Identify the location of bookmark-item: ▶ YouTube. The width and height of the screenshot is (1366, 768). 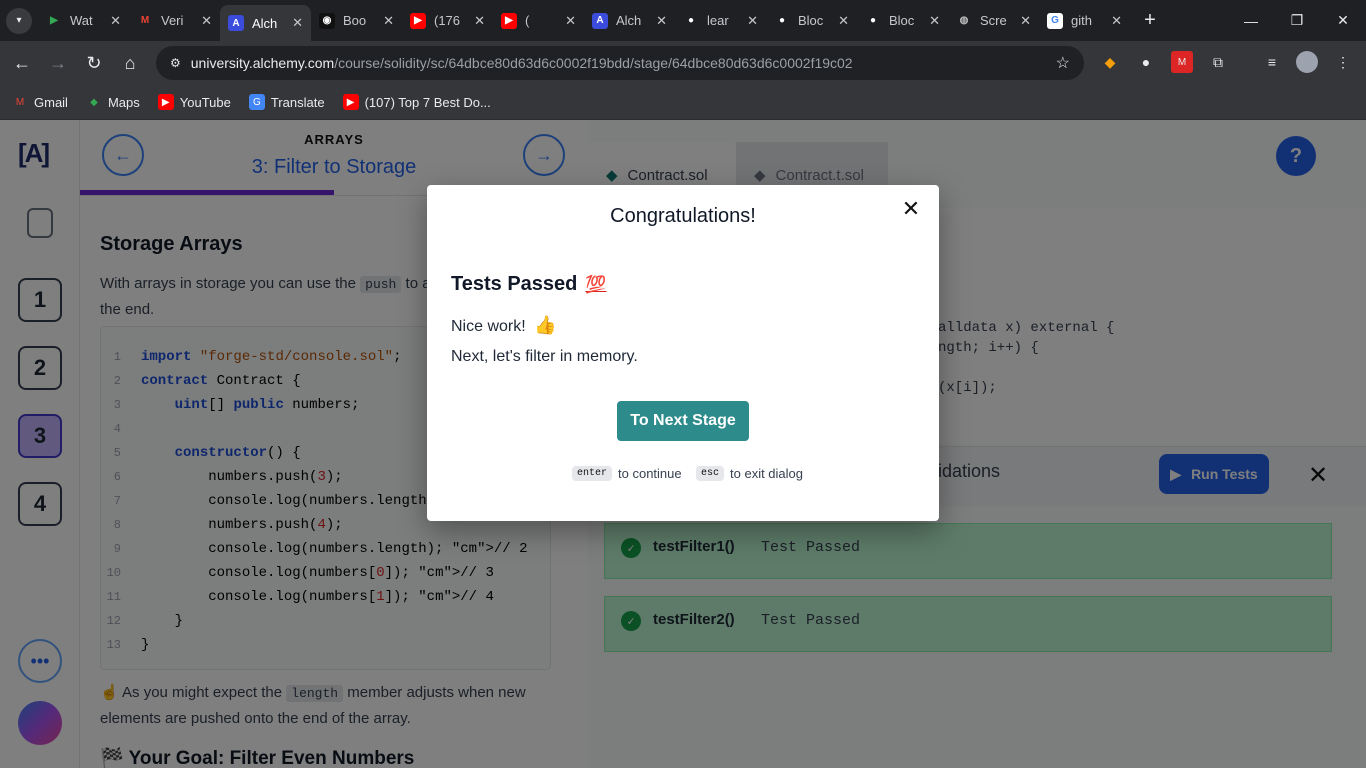
(194, 102).